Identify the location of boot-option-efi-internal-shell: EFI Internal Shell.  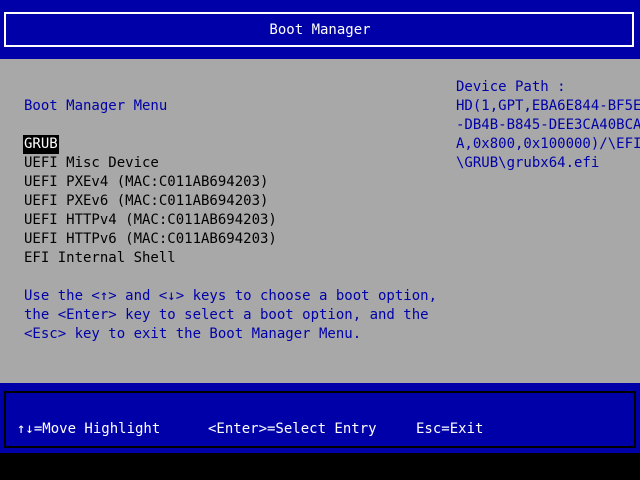
(151, 258).